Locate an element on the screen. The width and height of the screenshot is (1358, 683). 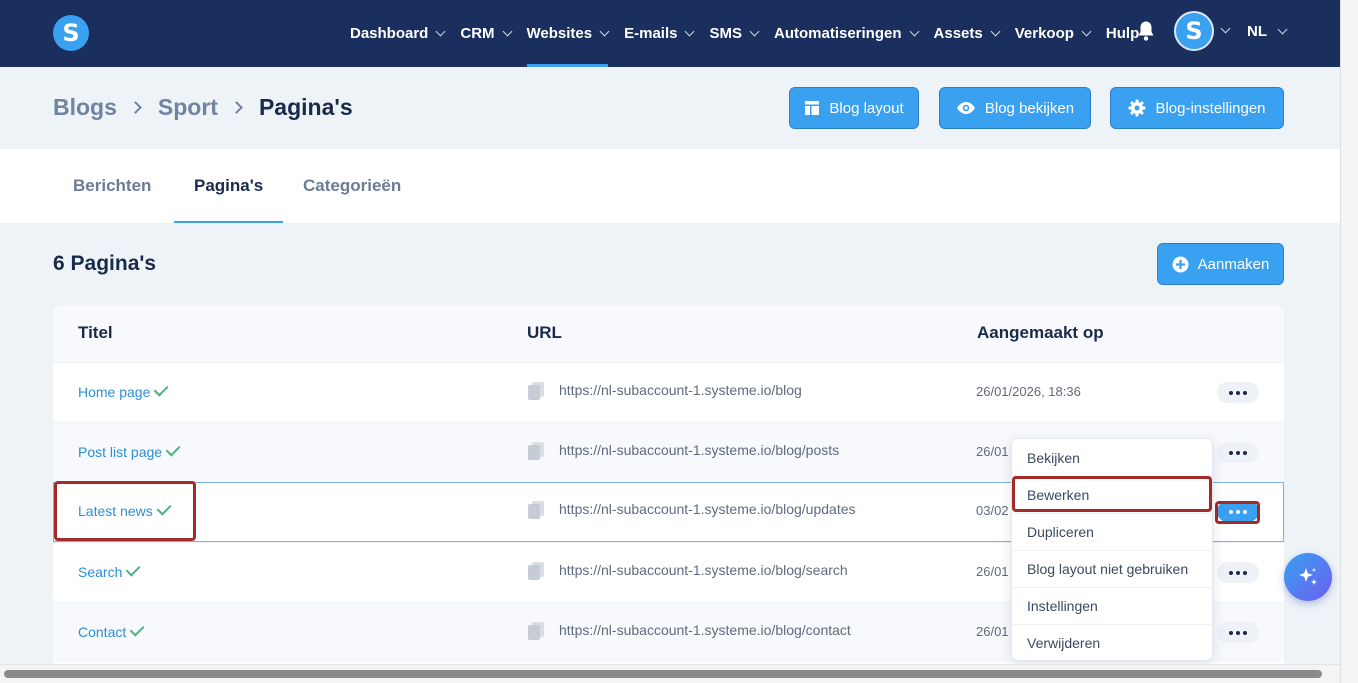
blog-layout-button: Blog layout is located at coordinates (854, 108).